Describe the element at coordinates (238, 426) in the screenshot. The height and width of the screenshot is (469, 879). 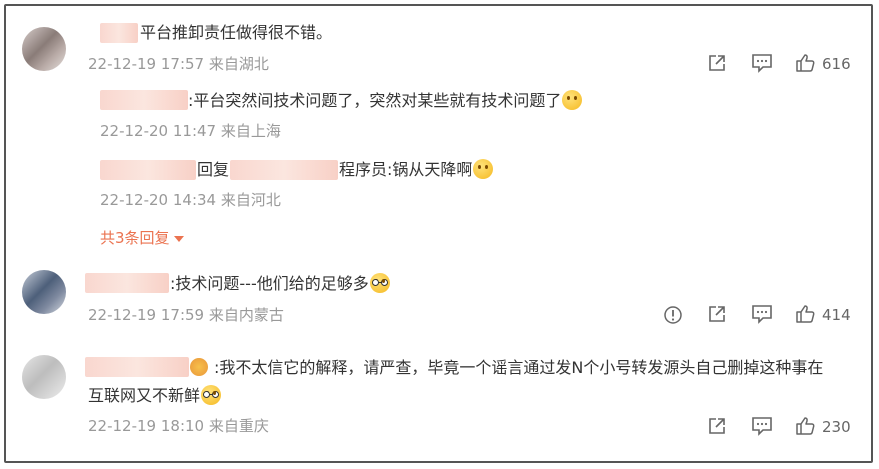
I see `comment-location: 来自重庆` at that location.